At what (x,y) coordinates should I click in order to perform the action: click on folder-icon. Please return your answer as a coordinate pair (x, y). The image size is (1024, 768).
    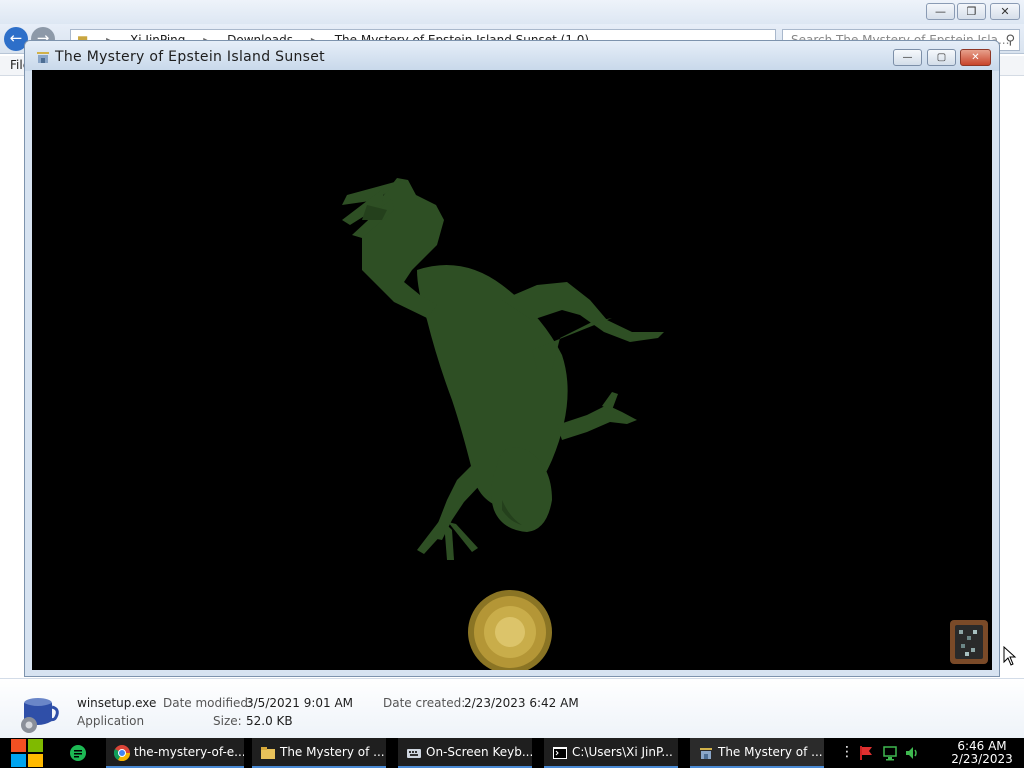
    Looking at the image, I should click on (268, 753).